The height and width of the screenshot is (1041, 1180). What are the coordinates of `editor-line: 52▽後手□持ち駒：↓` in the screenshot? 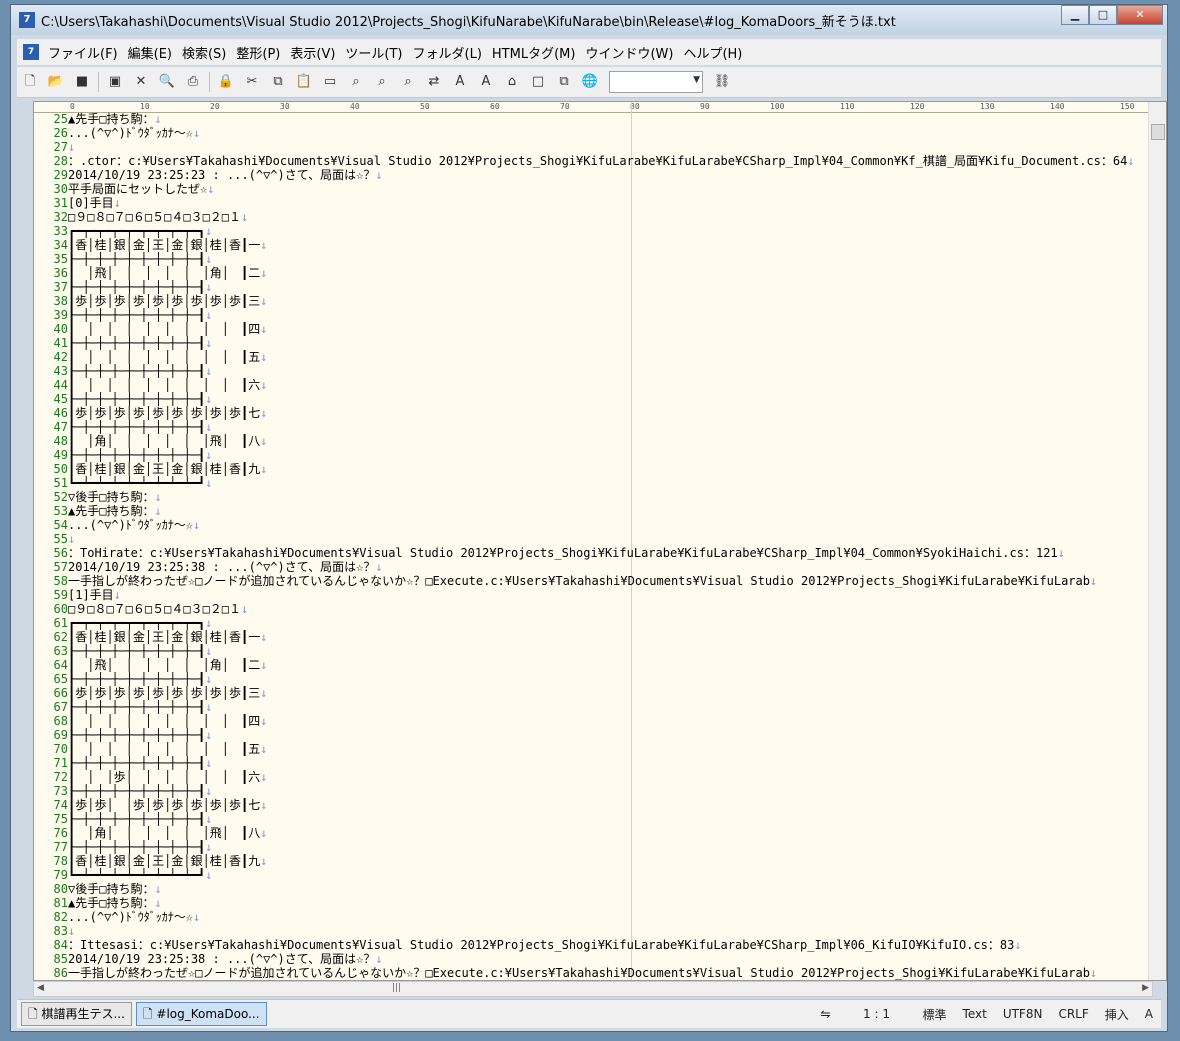 It's located at (594, 497).